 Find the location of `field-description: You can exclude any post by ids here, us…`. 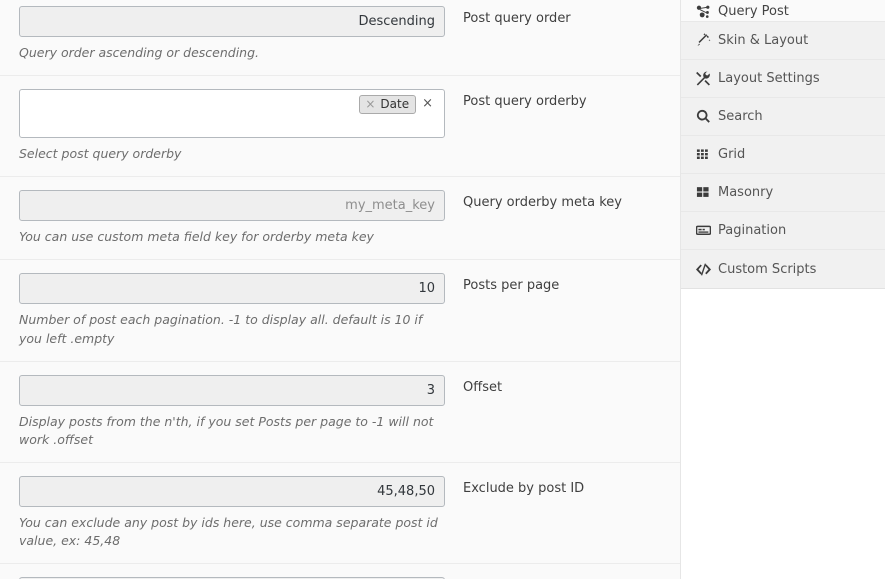

field-description: You can exclude any post by ids here, us… is located at coordinates (228, 531).